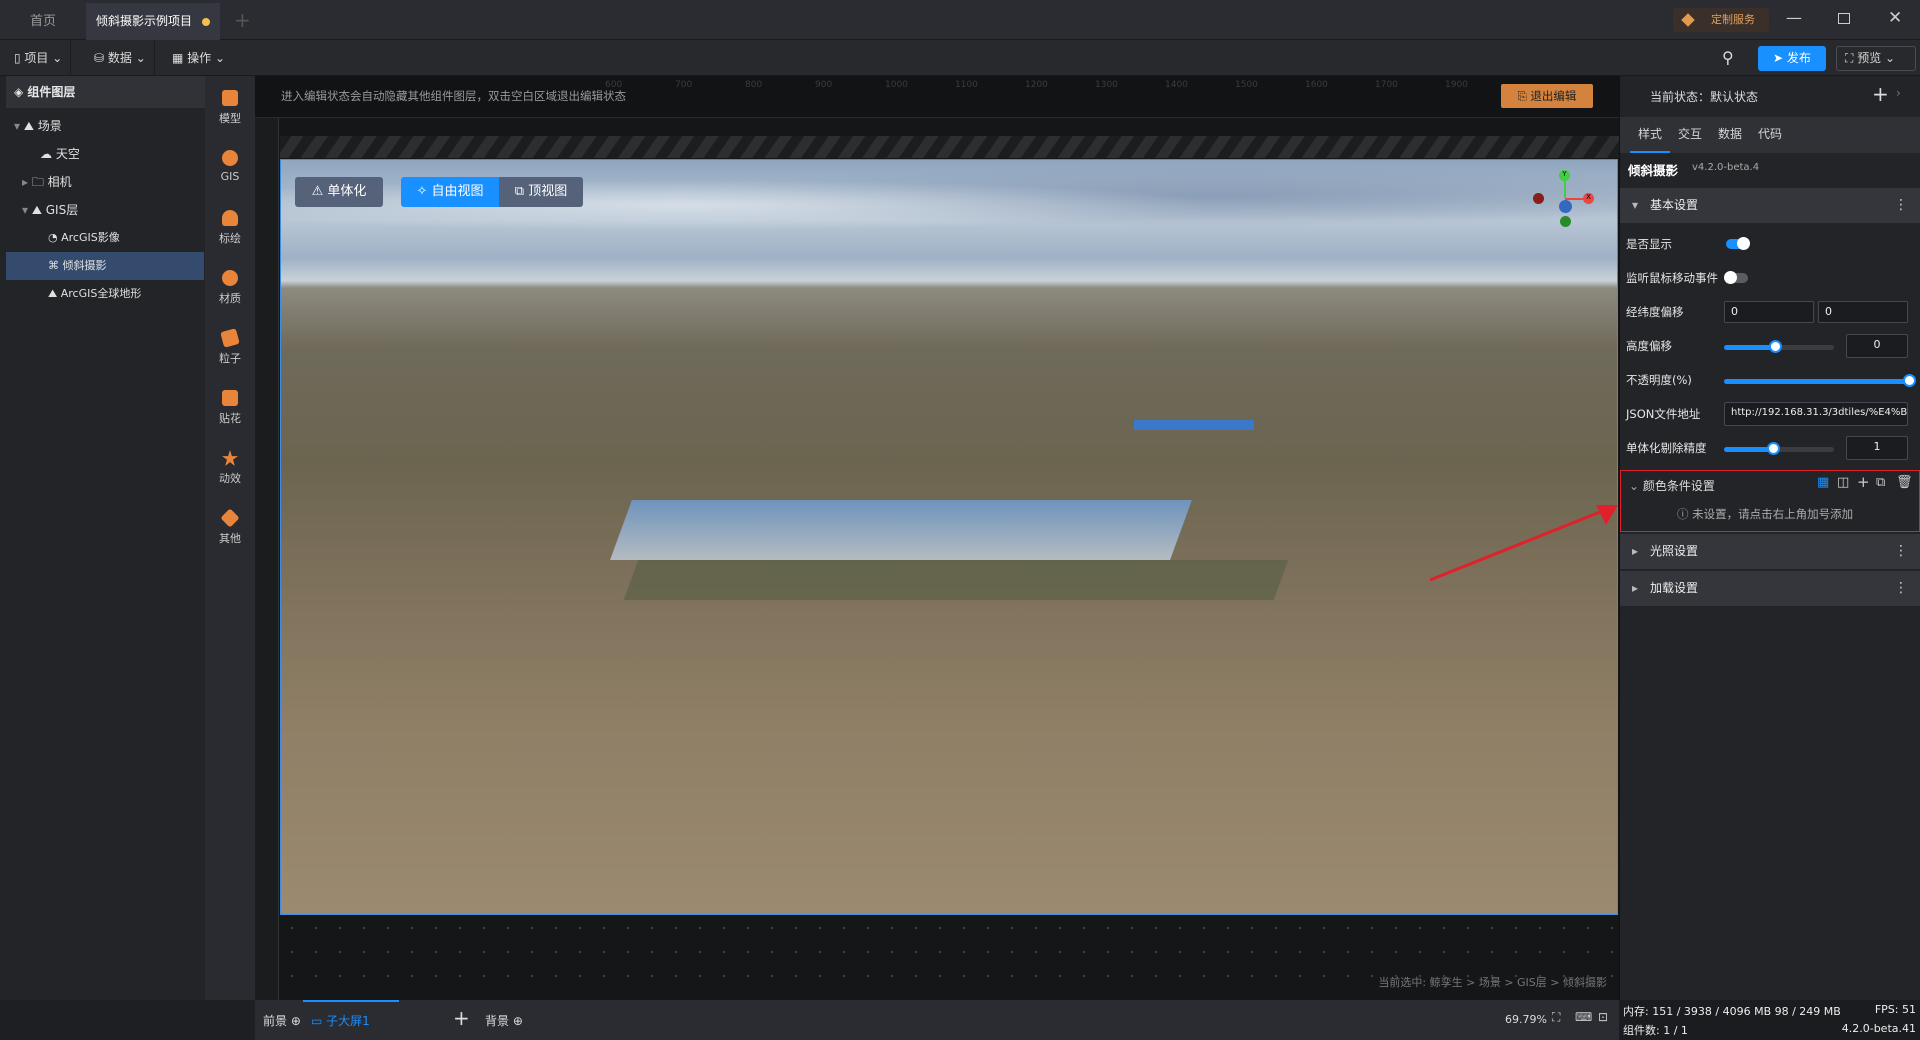 This screenshot has height=1040, width=1920. What do you see at coordinates (242, 20) in the screenshot?
I see `add-tab-button: +` at bounding box center [242, 20].